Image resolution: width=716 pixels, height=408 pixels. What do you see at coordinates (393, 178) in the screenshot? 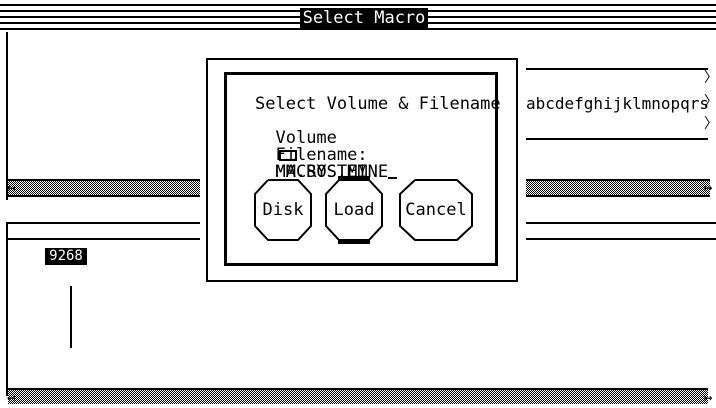
I see `text-cursor` at bounding box center [393, 178].